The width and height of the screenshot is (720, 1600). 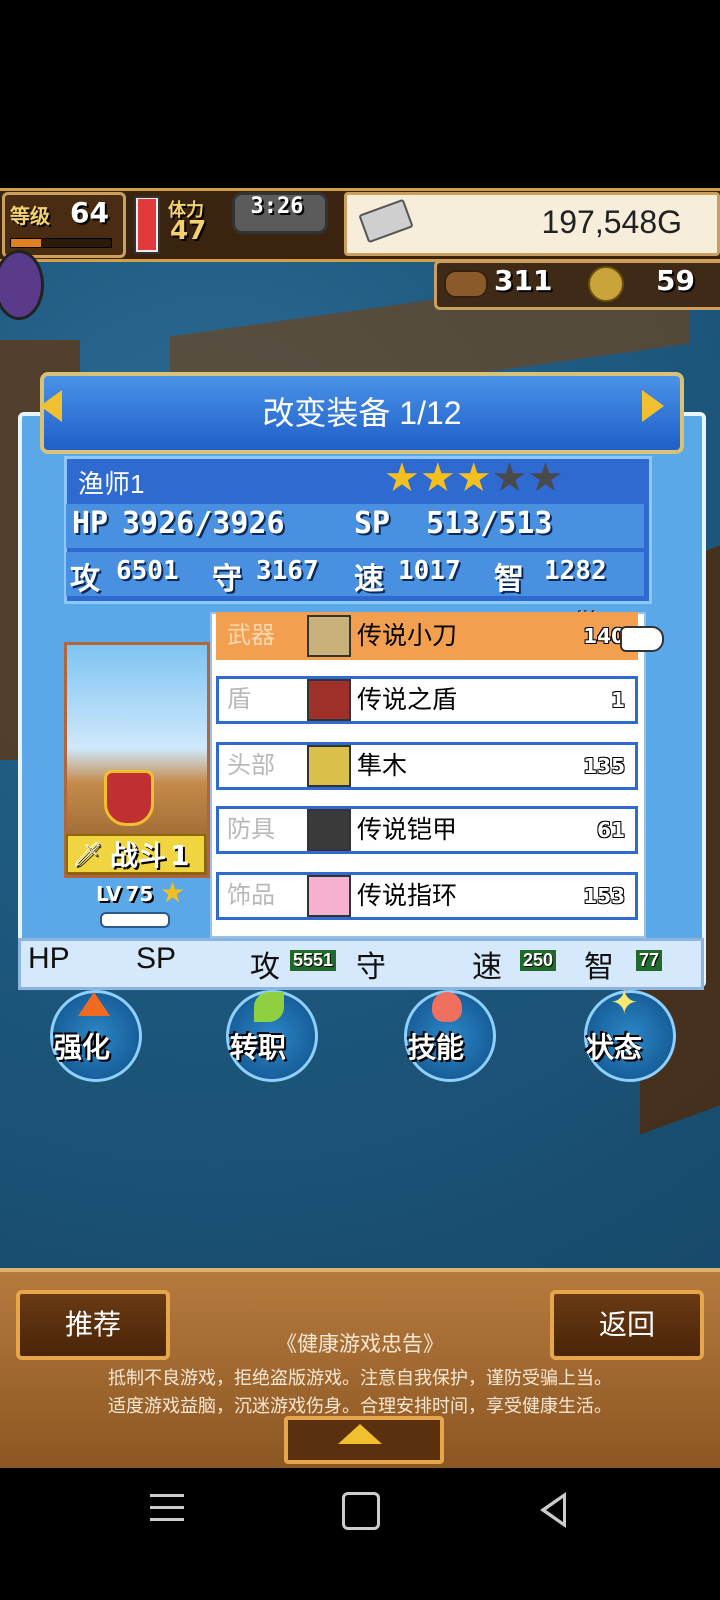 I want to click on spd-value: 1017, so click(x=429, y=571).